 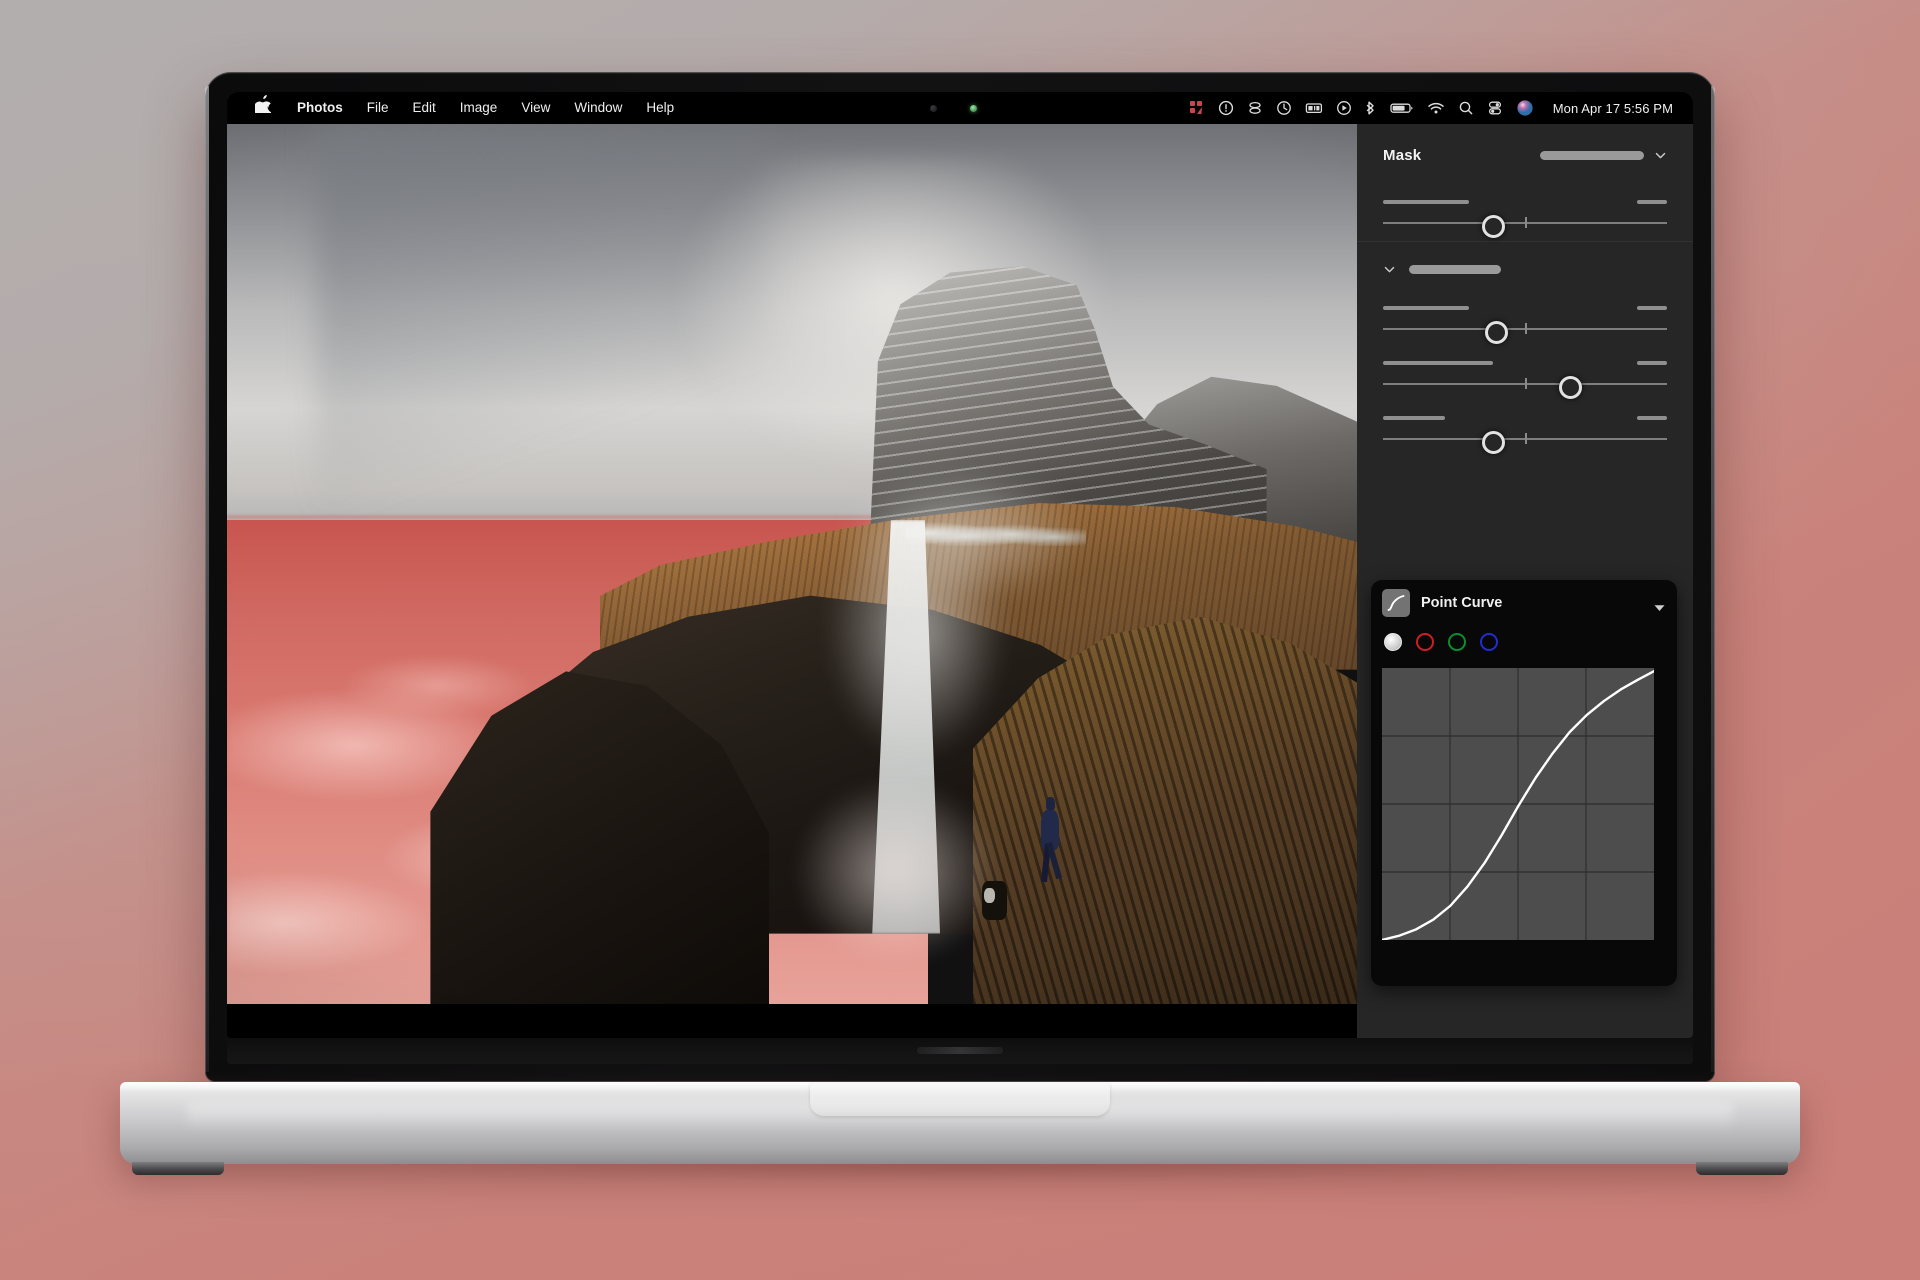 I want to click on camera-lens-icon, so click(x=933, y=108).